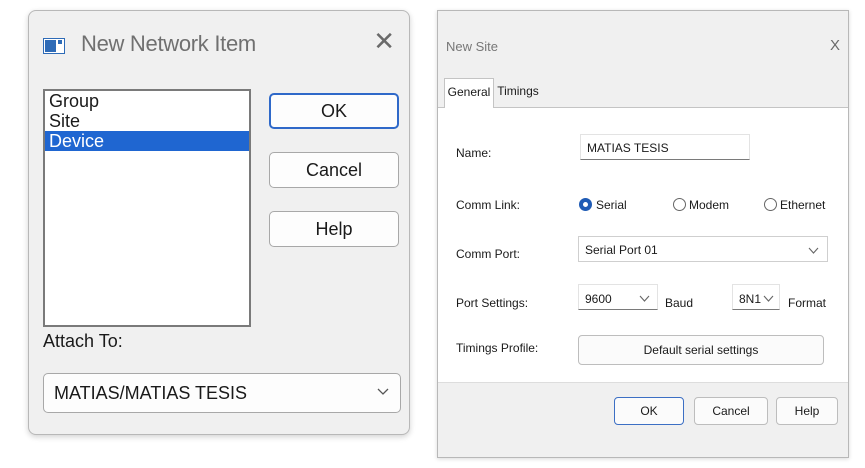 This screenshot has height=468, width=865. What do you see at coordinates (621, 250) in the screenshot?
I see `comm-port-value: Serial Port 01` at bounding box center [621, 250].